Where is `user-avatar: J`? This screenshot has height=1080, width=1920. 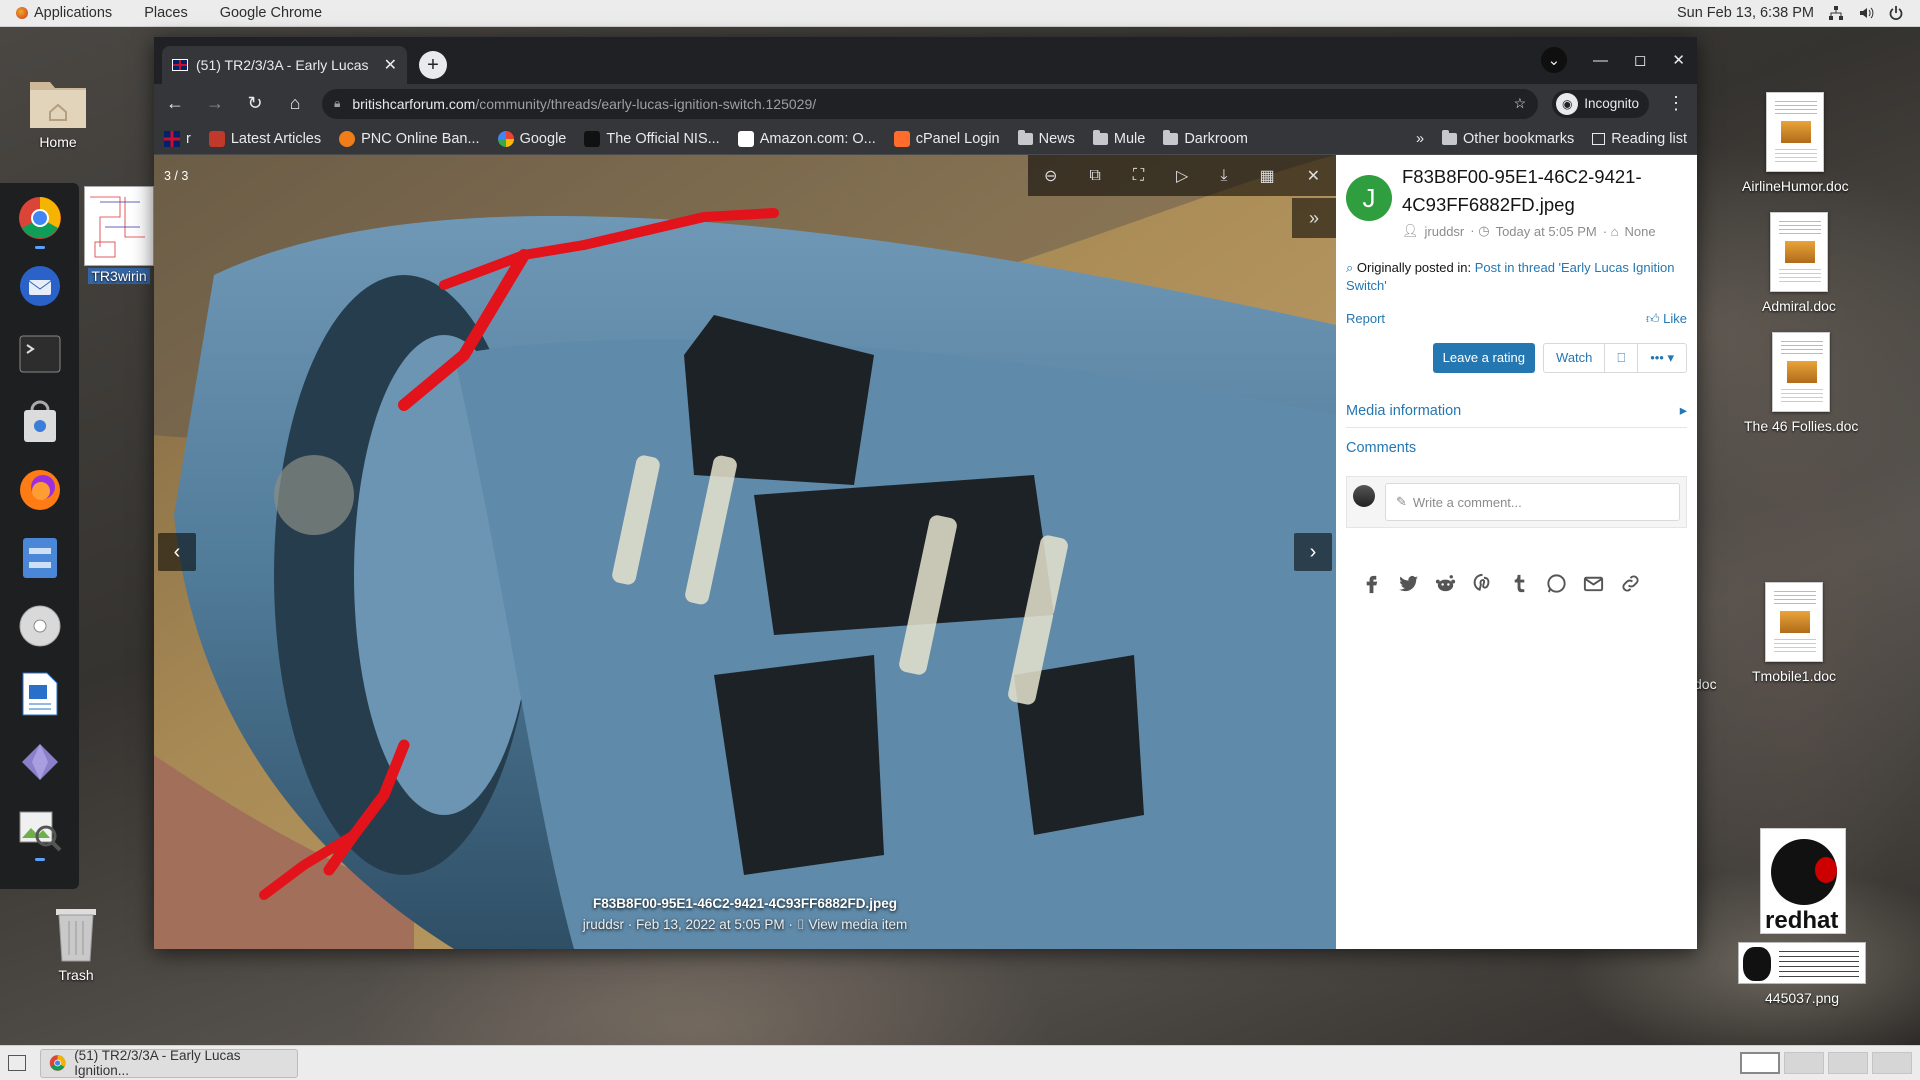
user-avatar: J is located at coordinates (1369, 198).